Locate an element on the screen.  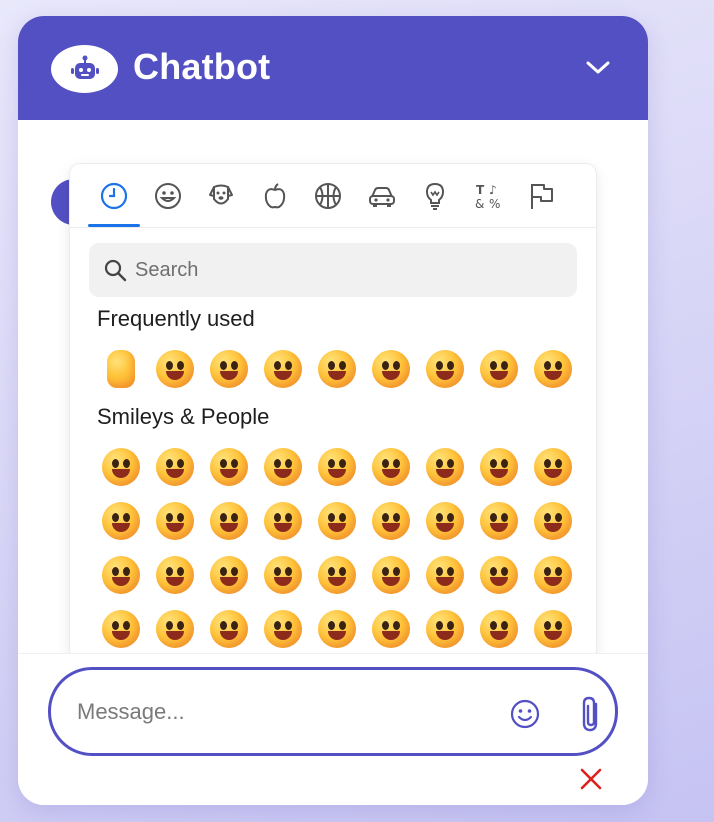
category-tab-animals is located at coordinates (221, 196).